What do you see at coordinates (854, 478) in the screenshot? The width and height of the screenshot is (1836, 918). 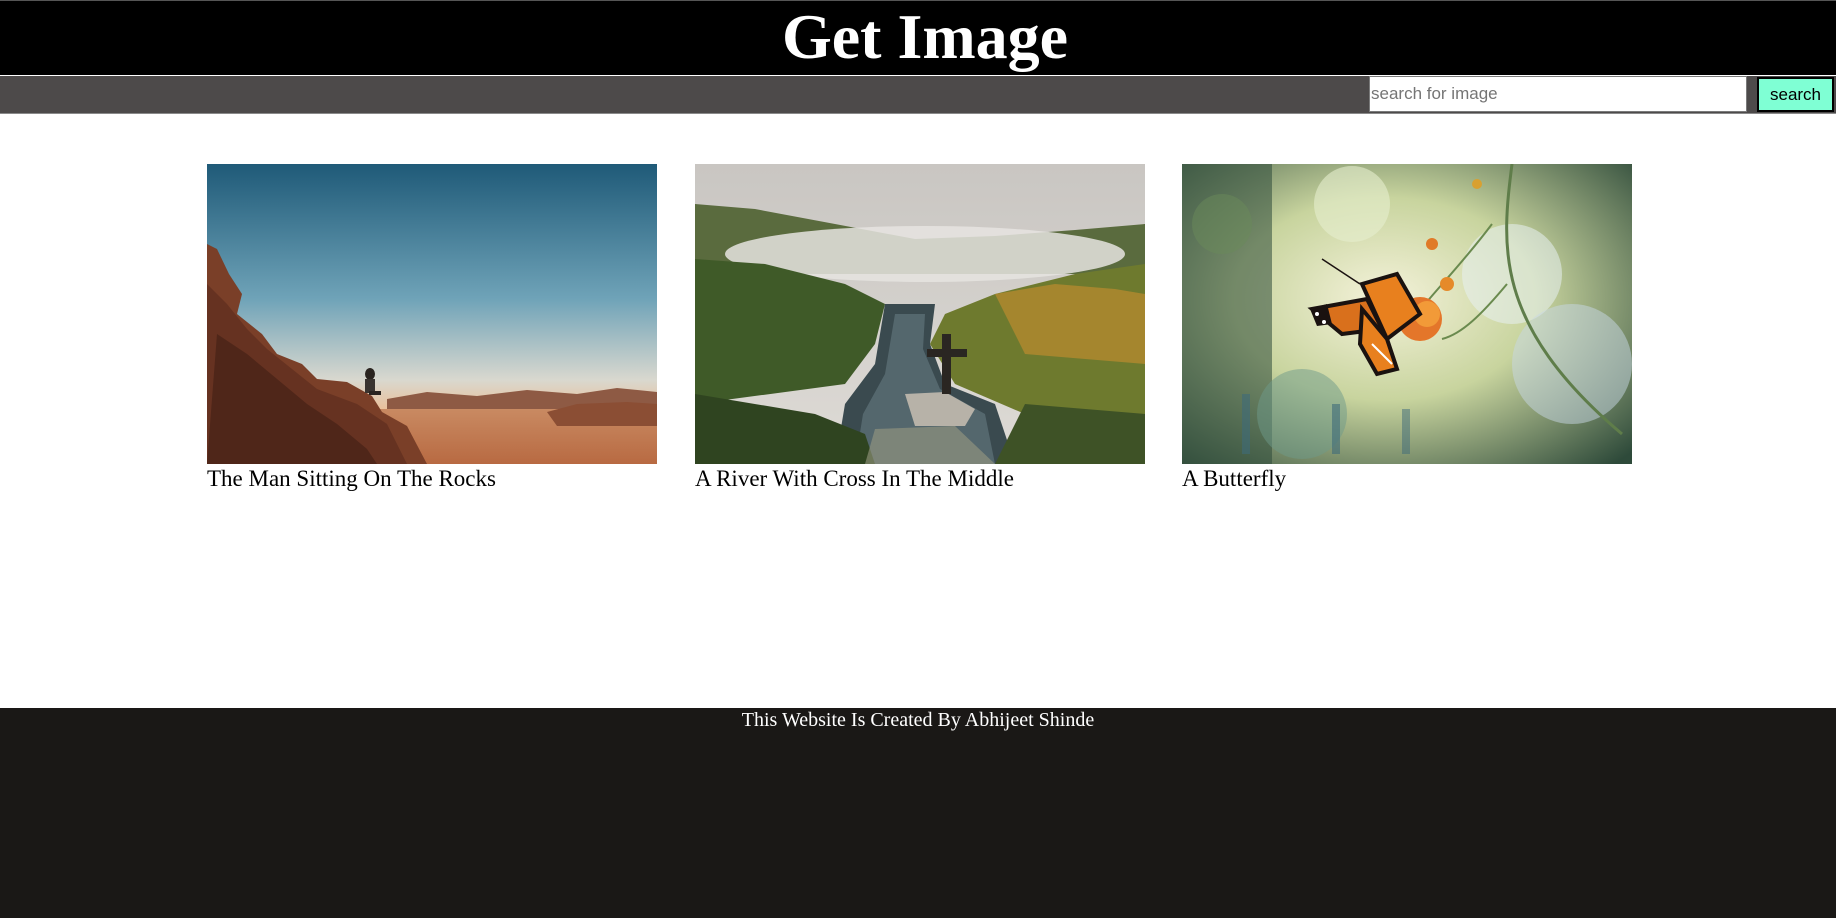 I see `gallery-caption: A River With Cross In The Middle` at bounding box center [854, 478].